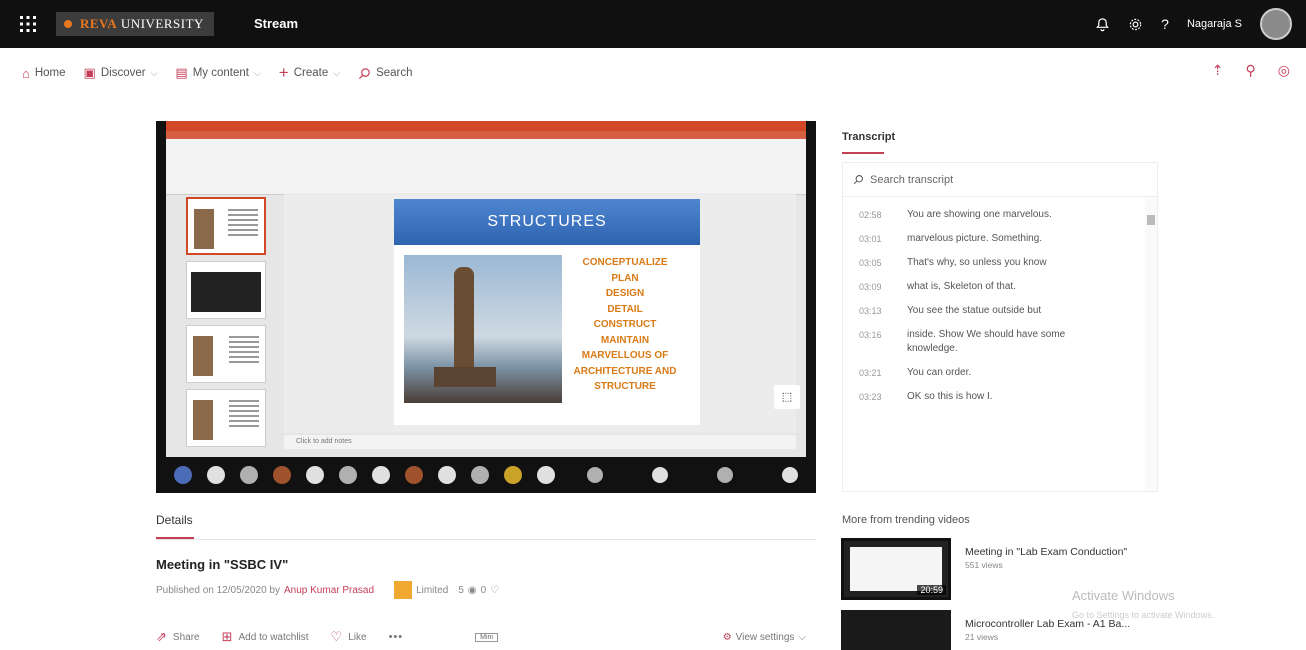  Describe the element at coordinates (931, 590) in the screenshot. I see `video-duration: 20:59` at that location.